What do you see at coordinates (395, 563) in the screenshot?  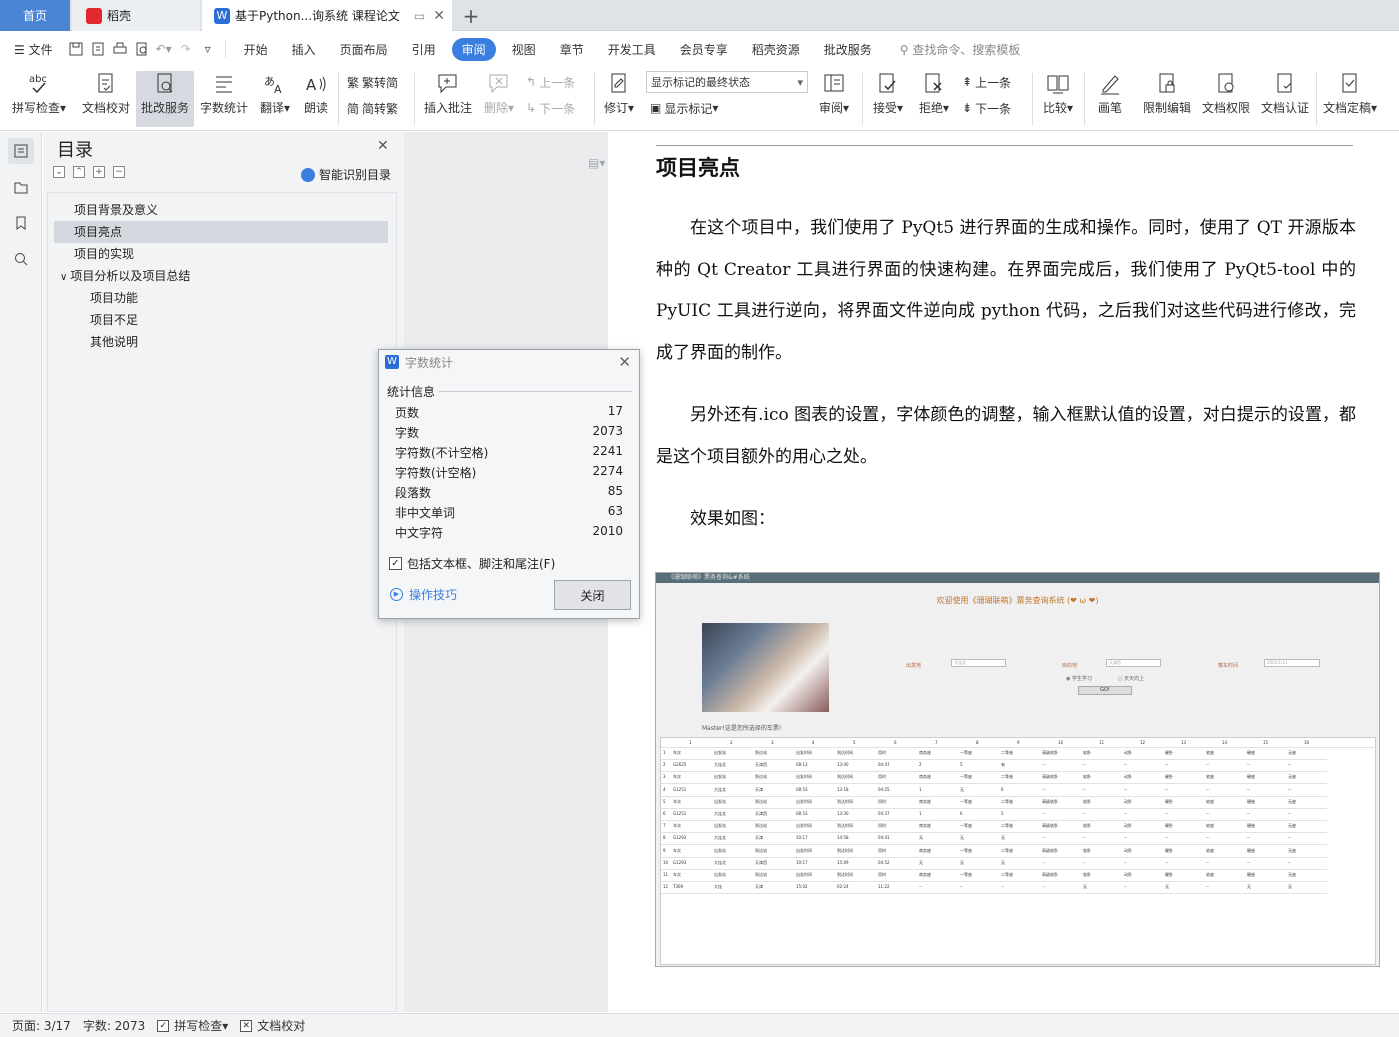 I see `checkbox-checked-icon: ✓` at bounding box center [395, 563].